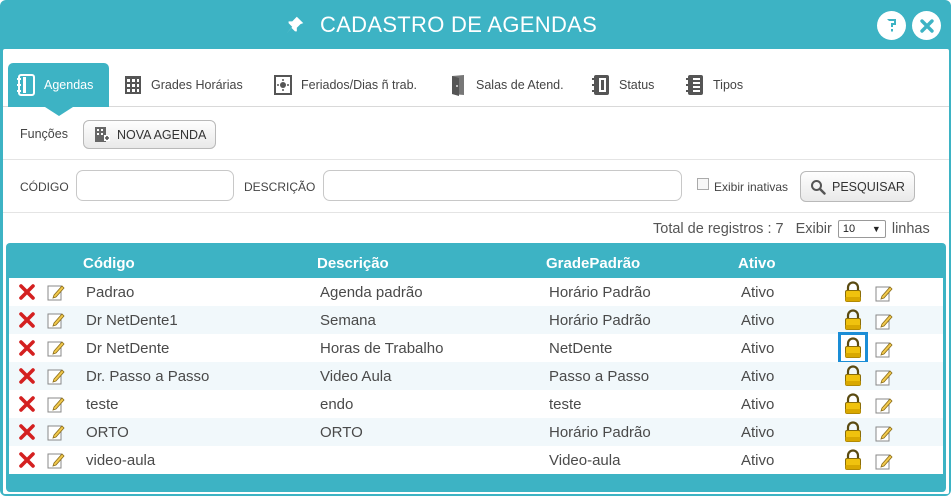  What do you see at coordinates (728, 84) in the screenshot?
I see `tab-label: Tipos` at bounding box center [728, 84].